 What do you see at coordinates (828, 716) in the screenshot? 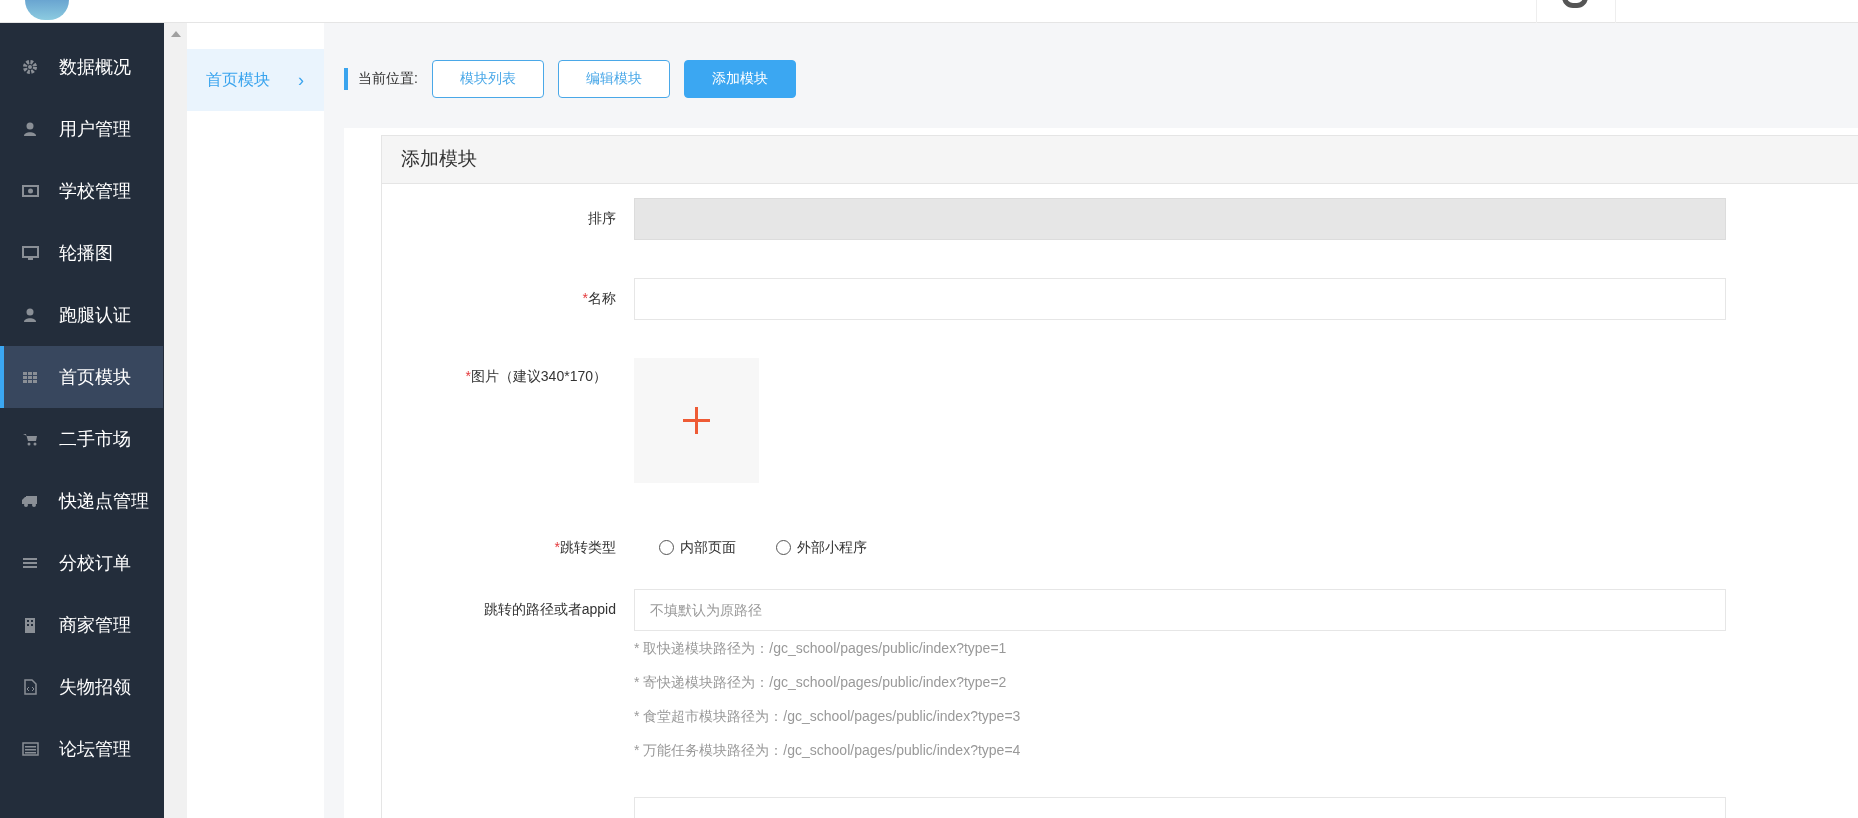
I see `hint-text: * 食堂超市模块路径为：/gc_school/pages/public/index?type=3` at bounding box center [828, 716].